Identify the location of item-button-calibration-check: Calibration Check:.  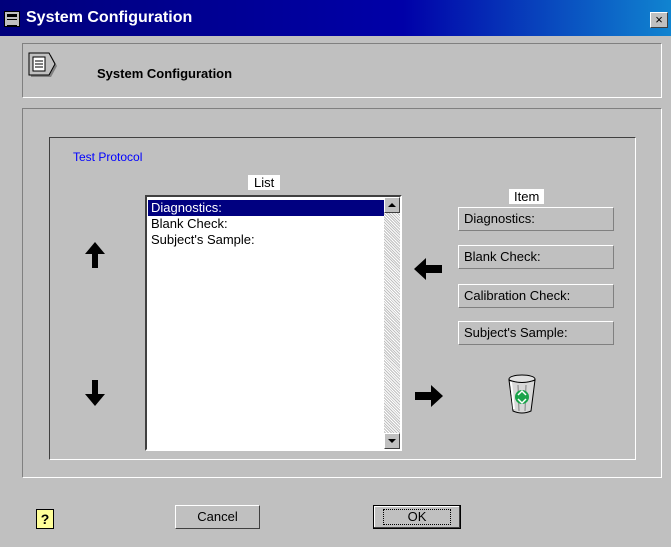
(536, 296).